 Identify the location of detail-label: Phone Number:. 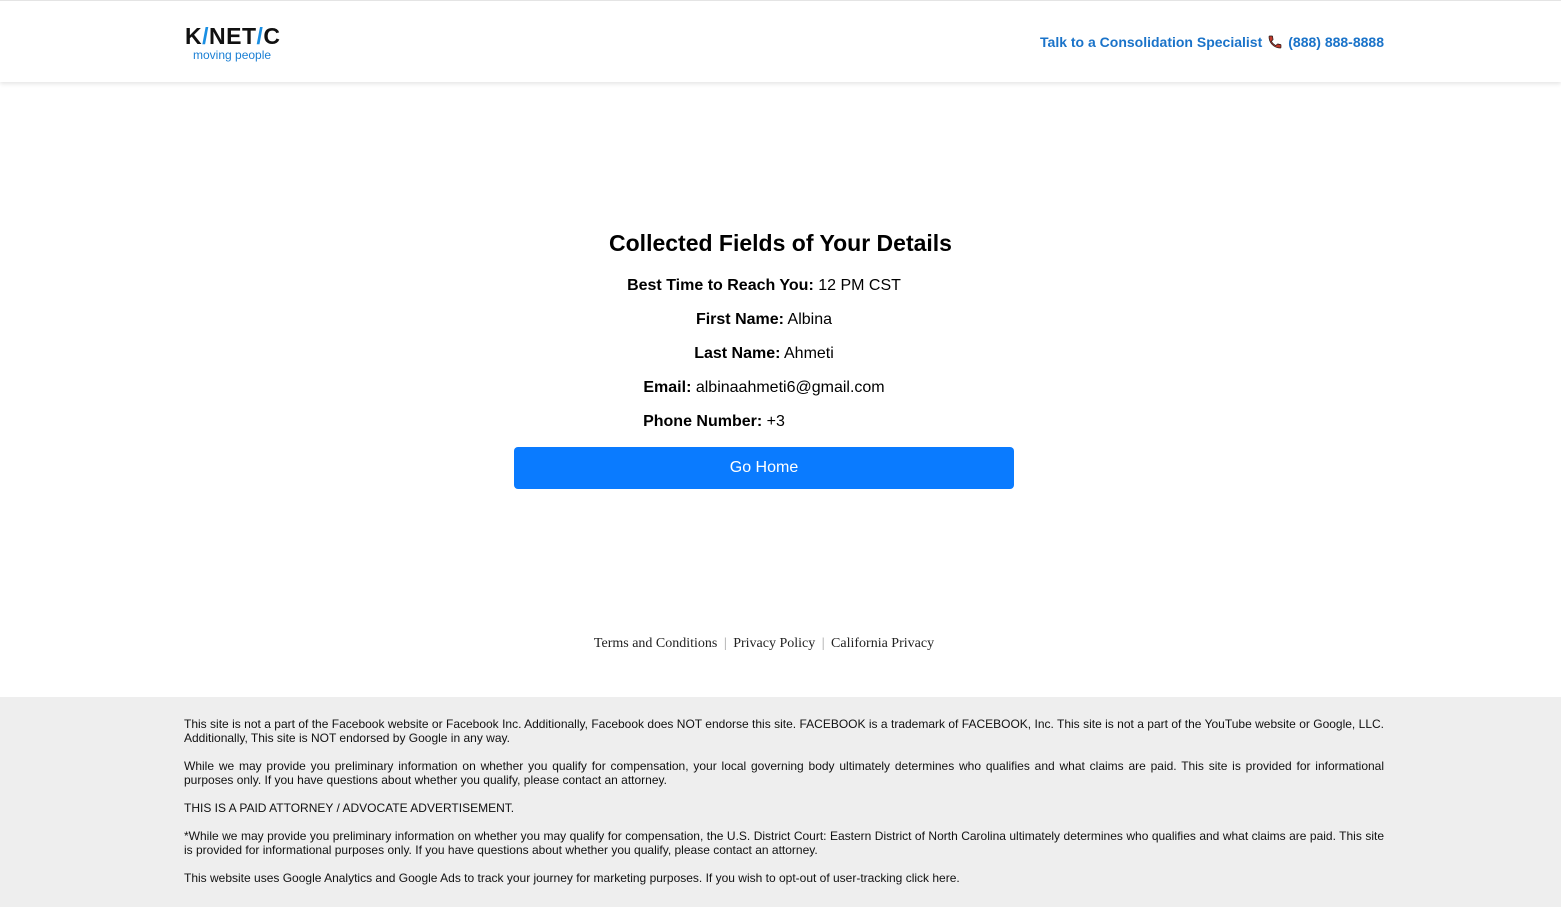
(703, 421).